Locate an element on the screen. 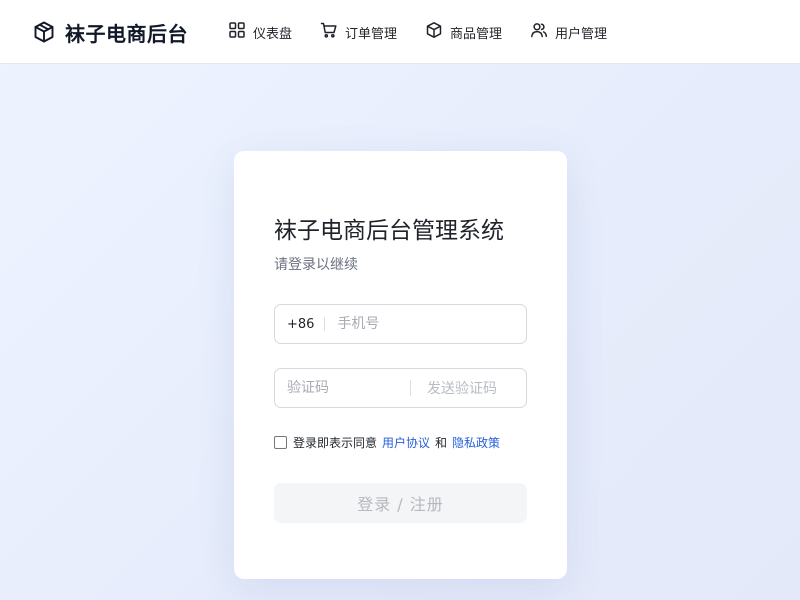 This screenshot has width=800, height=600. user-agreement-link: 用户协议 is located at coordinates (406, 442).